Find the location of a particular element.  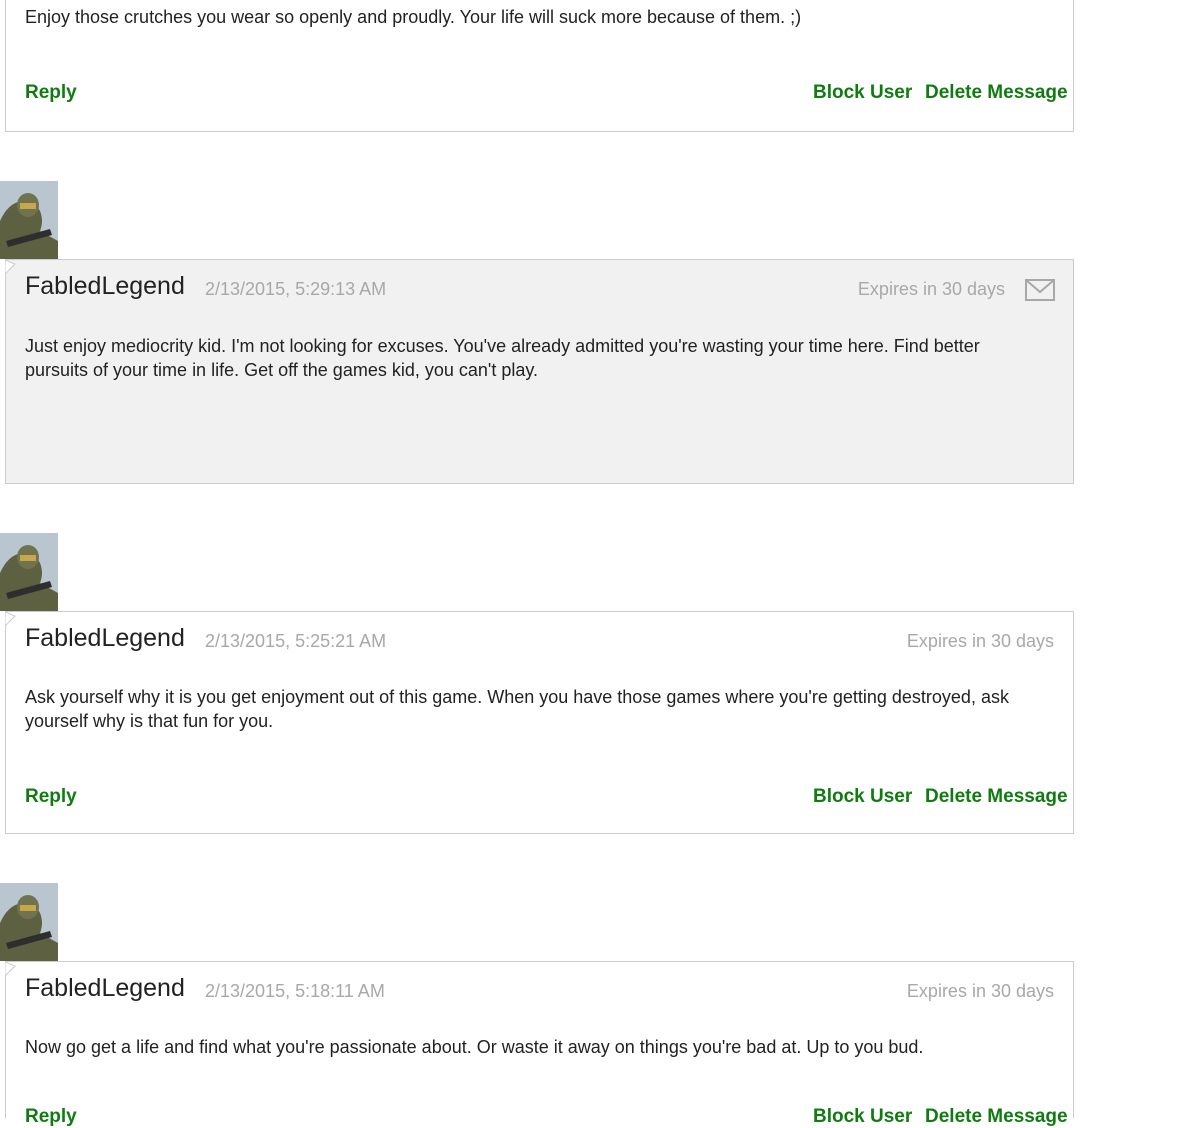

mail-icon is located at coordinates (1040, 290).